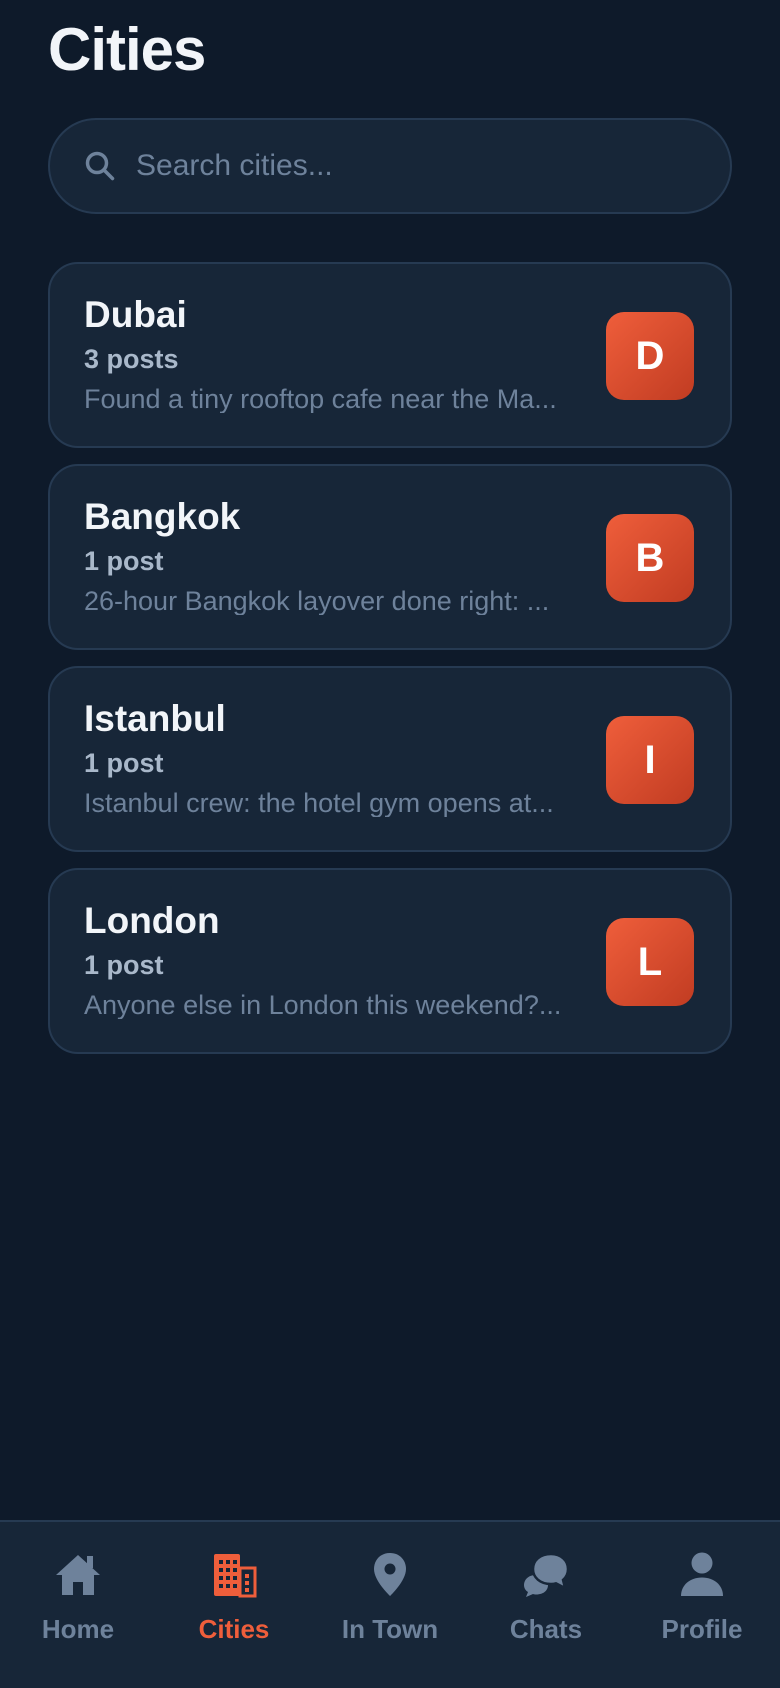  What do you see at coordinates (235, 1576) in the screenshot?
I see `city-icon` at bounding box center [235, 1576].